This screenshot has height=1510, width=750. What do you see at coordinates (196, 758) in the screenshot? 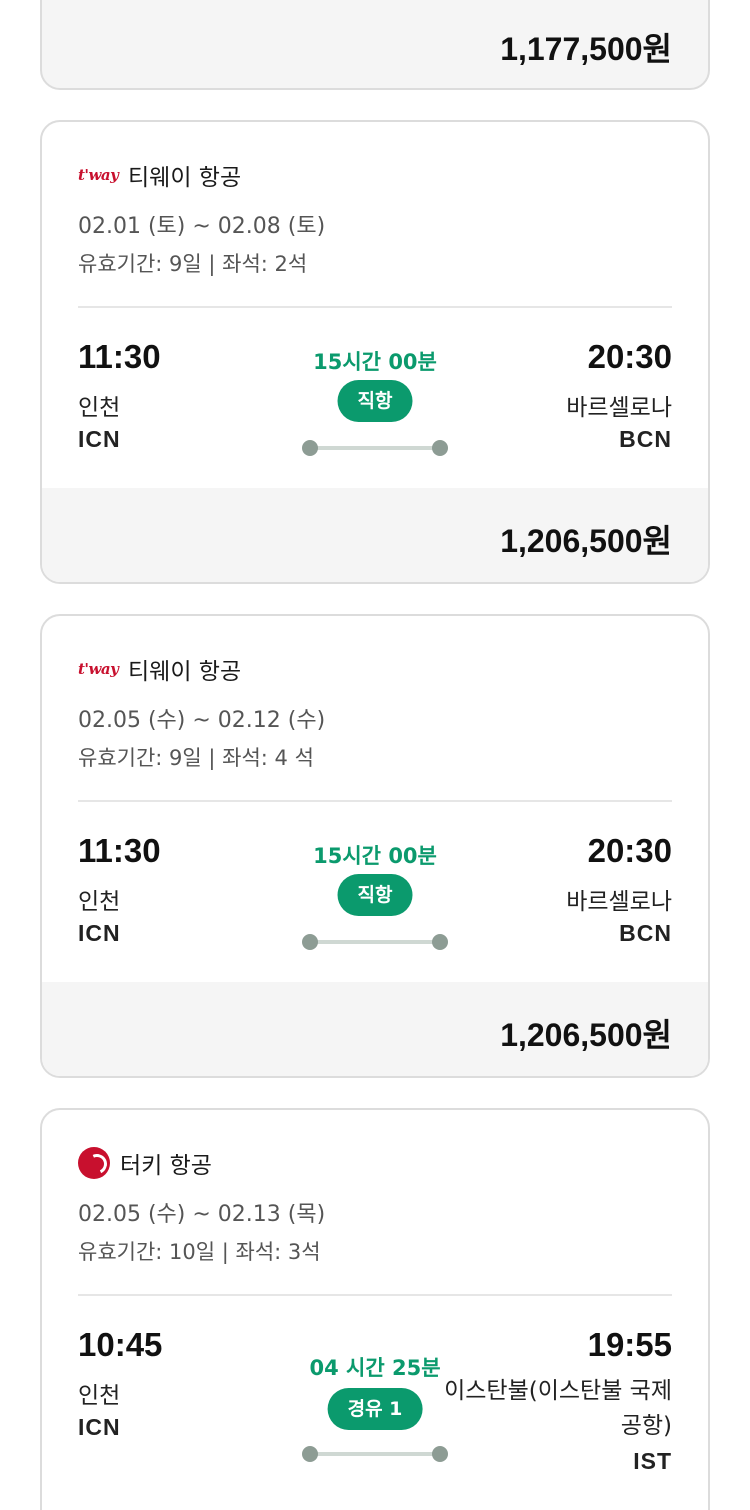
I see `validity-seats: 유효기간: 9일 | 좌석: 4 석` at bounding box center [196, 758].